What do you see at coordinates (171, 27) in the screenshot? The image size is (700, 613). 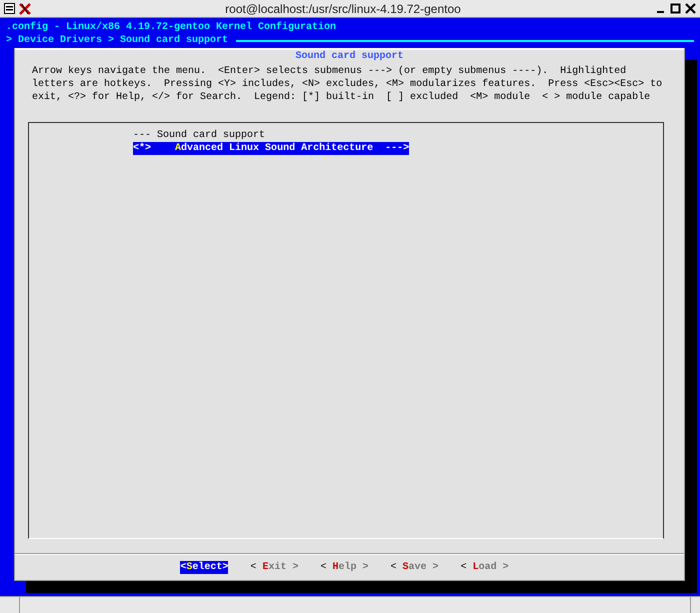 I see `config-header: .config - Linux/x86 4.19.72-gentoo Kernel Configuration` at bounding box center [171, 27].